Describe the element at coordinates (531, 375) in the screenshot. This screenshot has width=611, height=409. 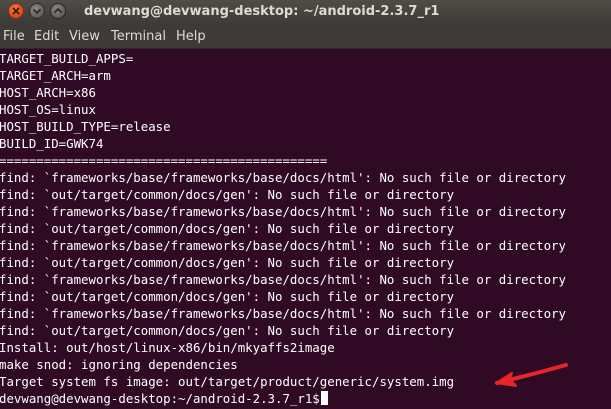
I see `red-arrow-annotation` at that location.